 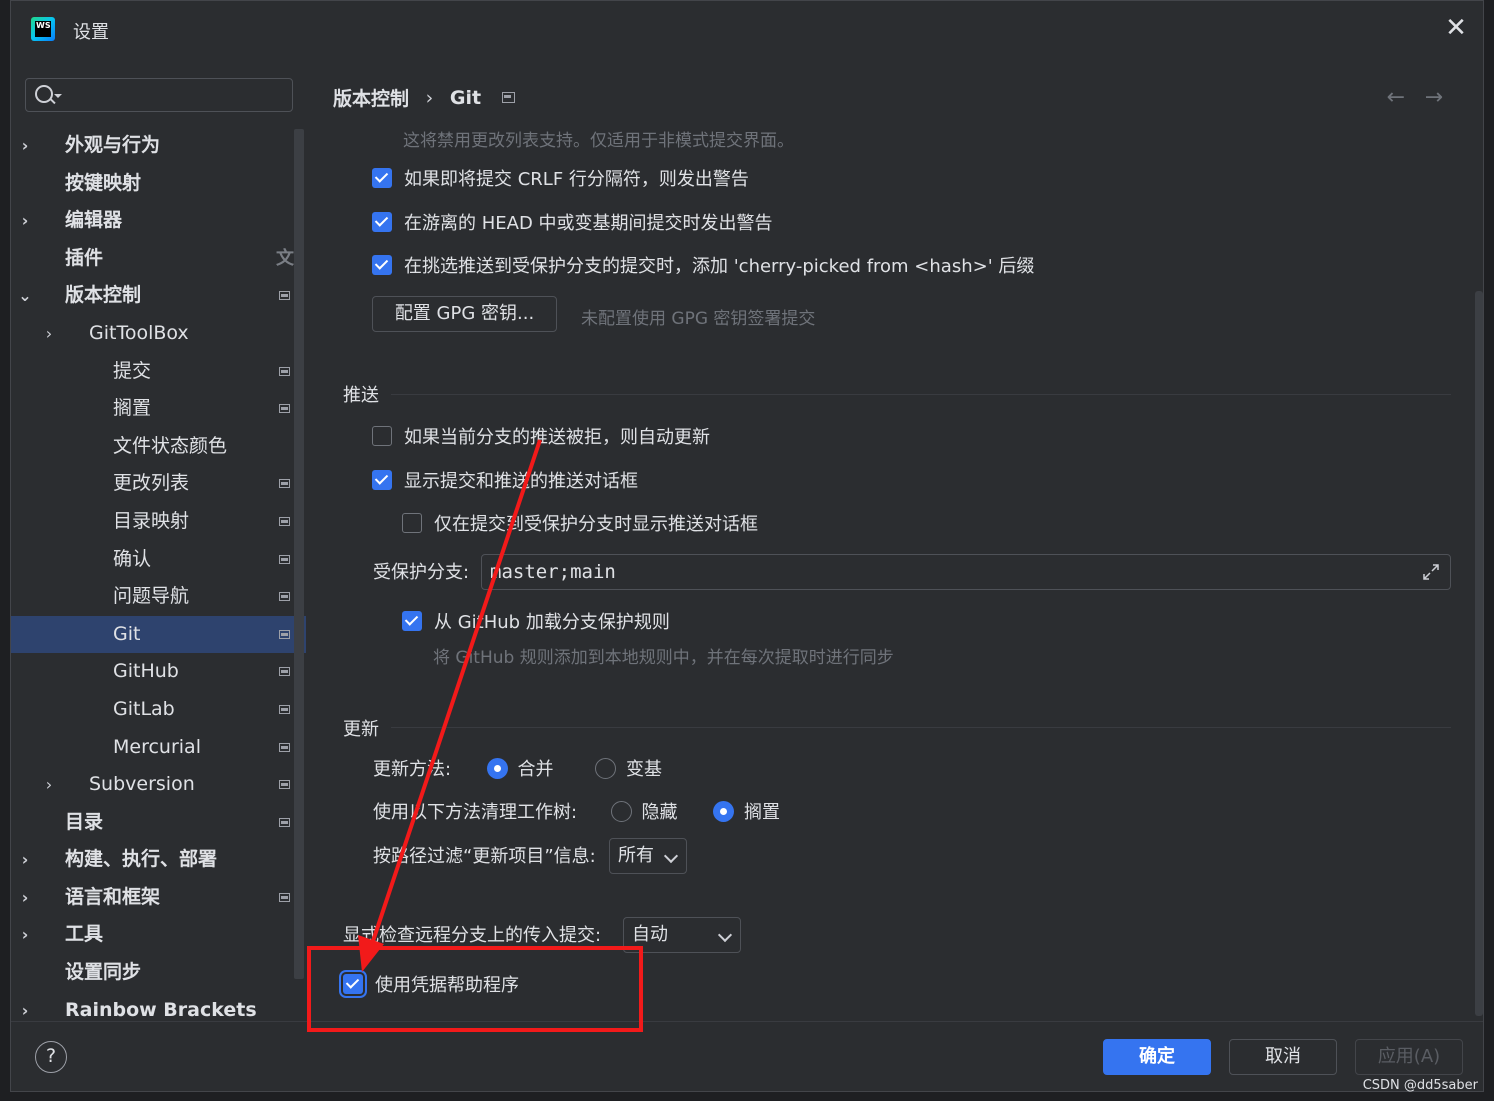 I want to click on apply-button: 应用(A), so click(x=1409, y=1057).